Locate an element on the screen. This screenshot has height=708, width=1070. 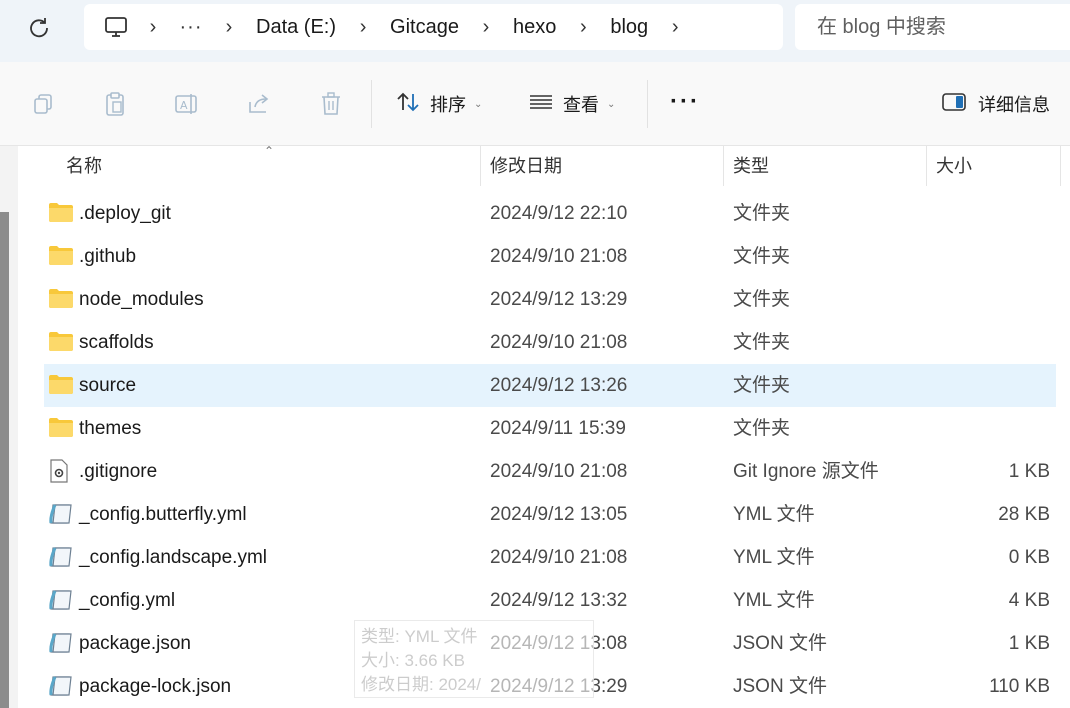
this-pc-icon is located at coordinates (116, 27).